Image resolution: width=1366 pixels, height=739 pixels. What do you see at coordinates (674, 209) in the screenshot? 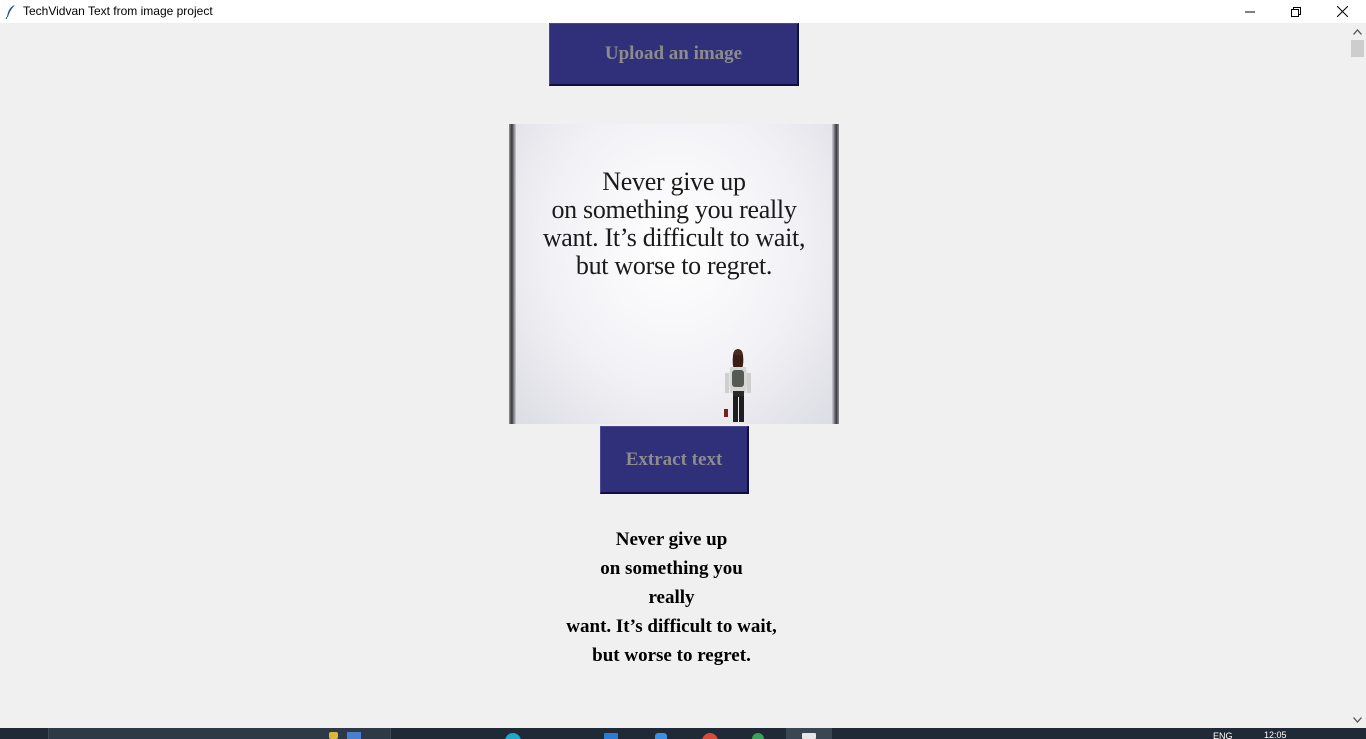
I see `image-quote-line: on something you really` at bounding box center [674, 209].